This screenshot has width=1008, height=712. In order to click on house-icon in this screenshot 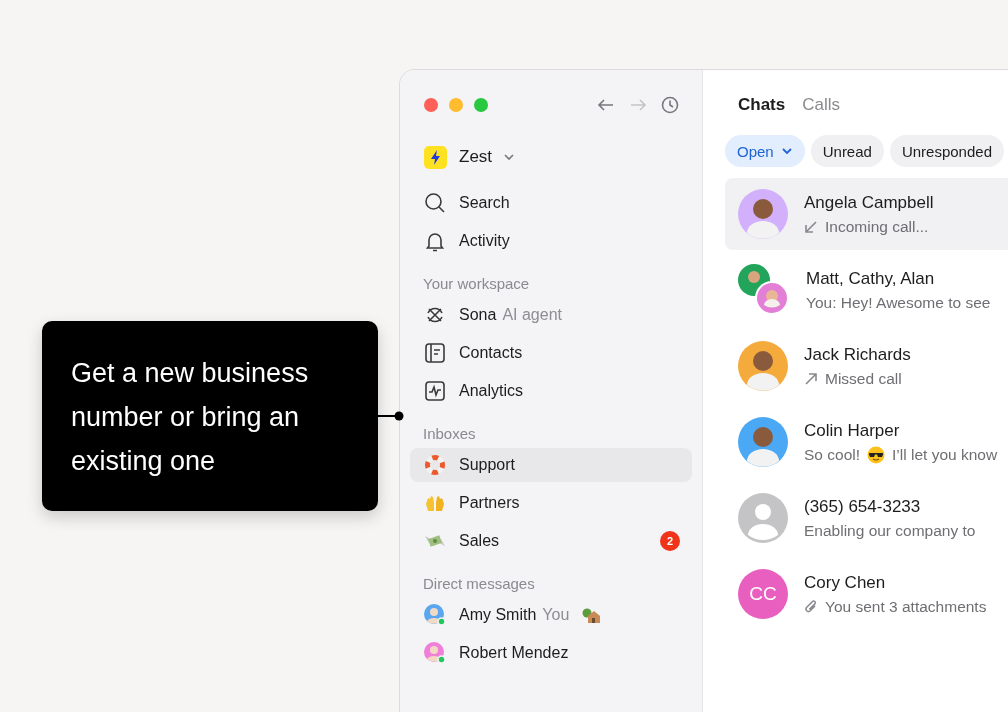, I will do `click(591, 615)`.